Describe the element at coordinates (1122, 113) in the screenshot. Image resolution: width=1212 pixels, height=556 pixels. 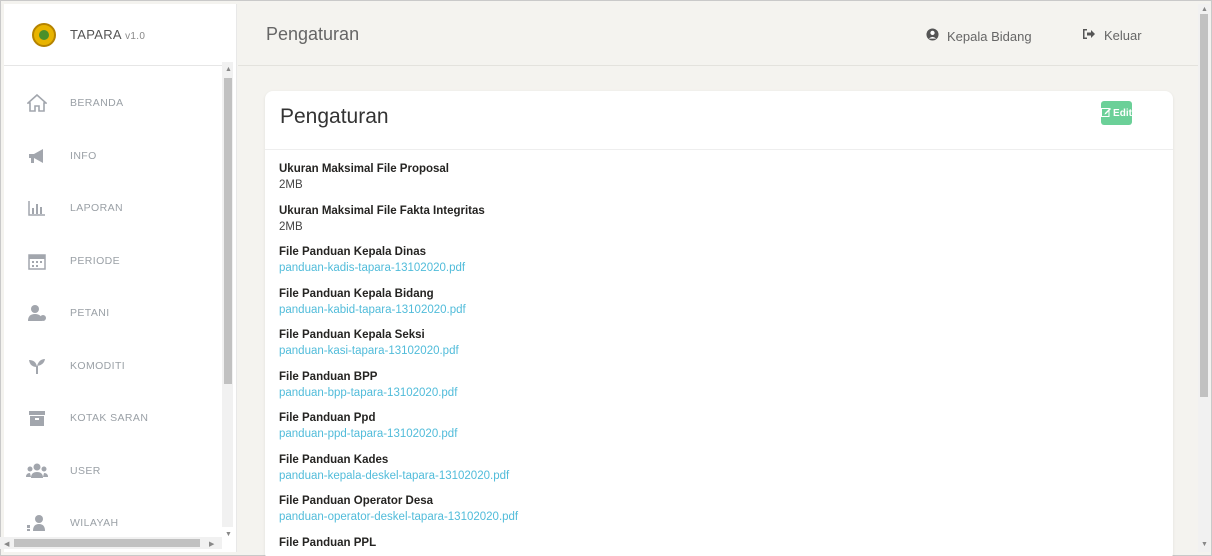
I see `edit-label: Edit` at that location.